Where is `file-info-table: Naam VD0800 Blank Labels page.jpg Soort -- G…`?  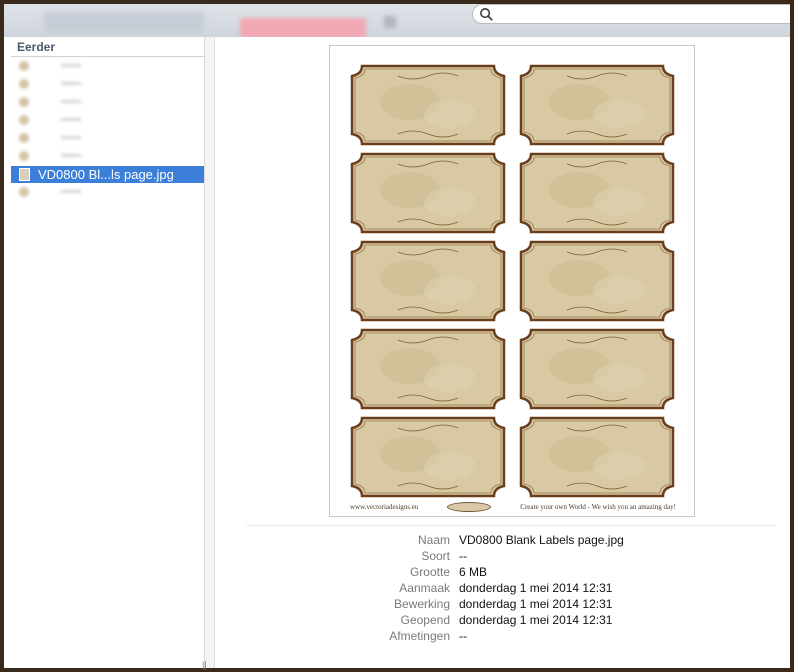
file-info-table: Naam VD0800 Blank Labels page.jpg Soort -- G… is located at coordinates (503, 589).